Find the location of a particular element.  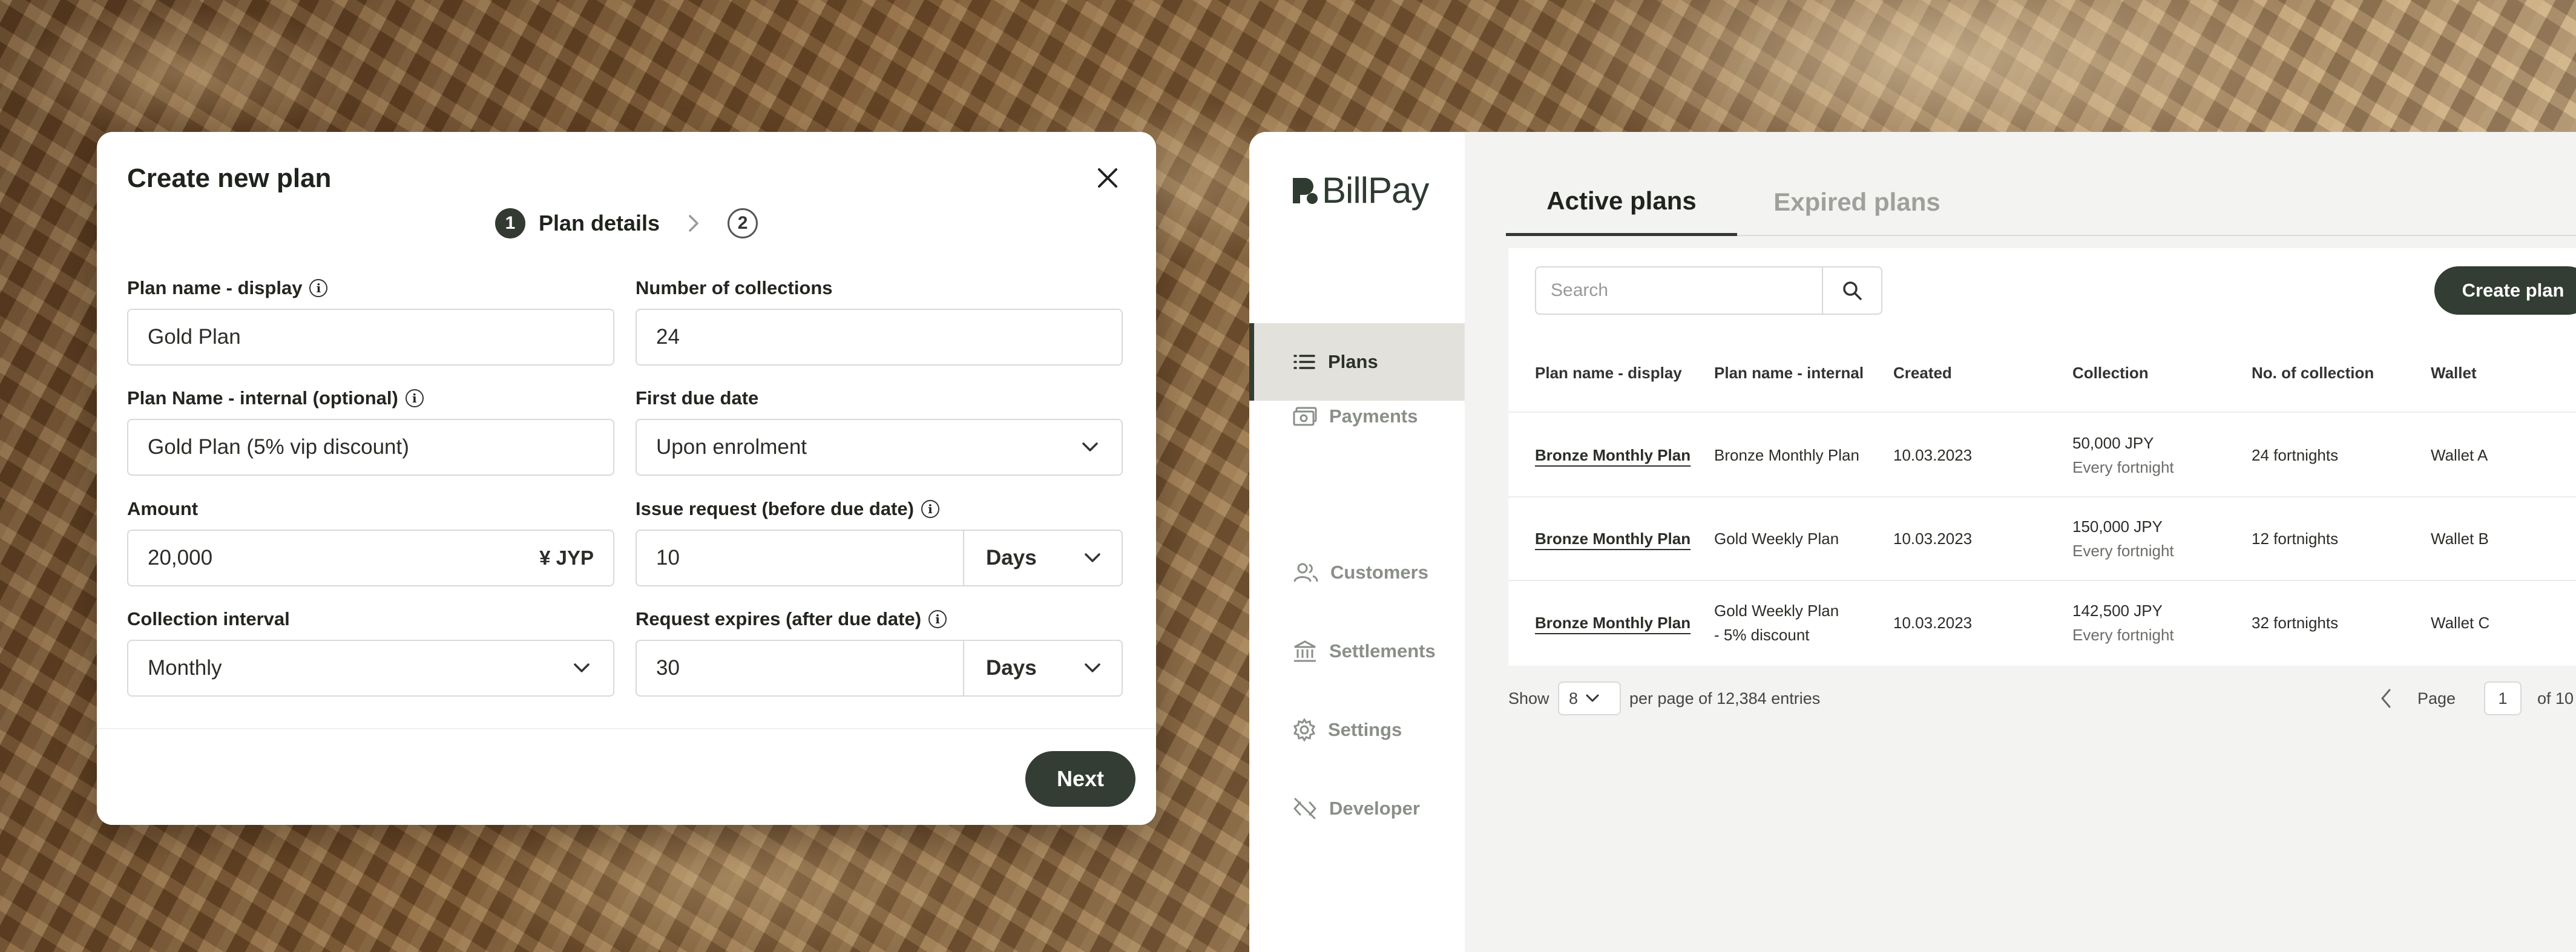

sidebar-item-settings: Settings is located at coordinates (1357, 730).